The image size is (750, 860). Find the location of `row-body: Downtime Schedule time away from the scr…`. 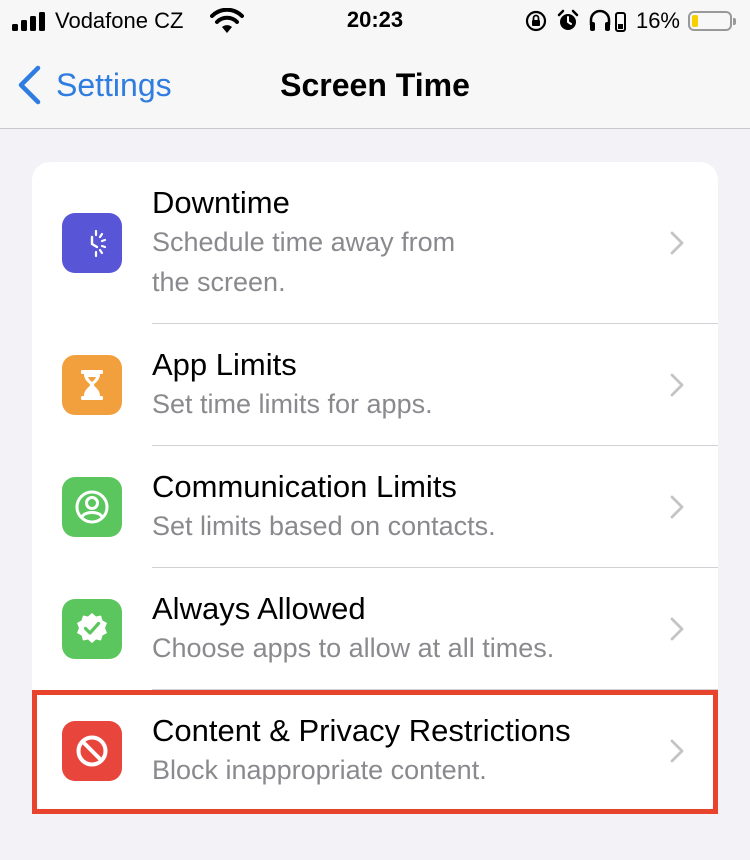

row-body: Downtime Schedule time away from the scr… is located at coordinates (435, 243).